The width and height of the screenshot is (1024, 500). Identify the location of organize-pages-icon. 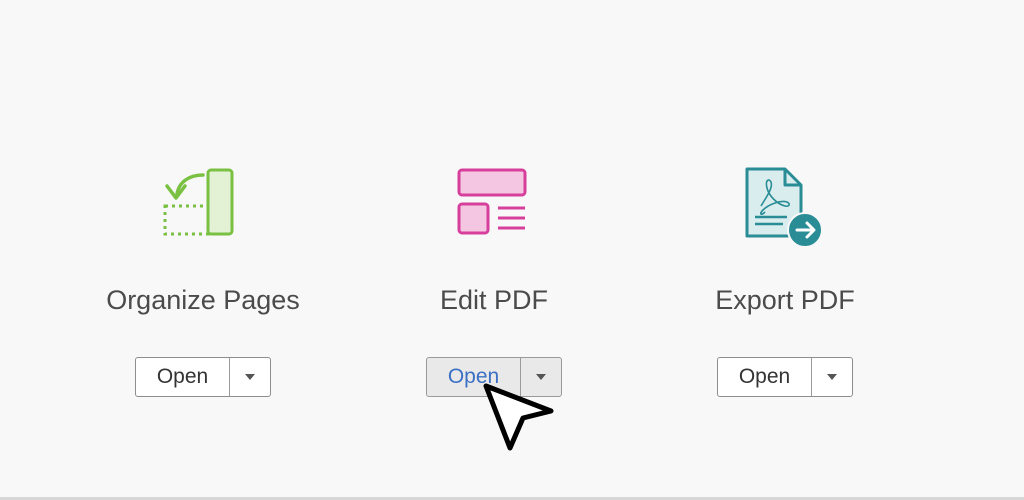
(203, 208).